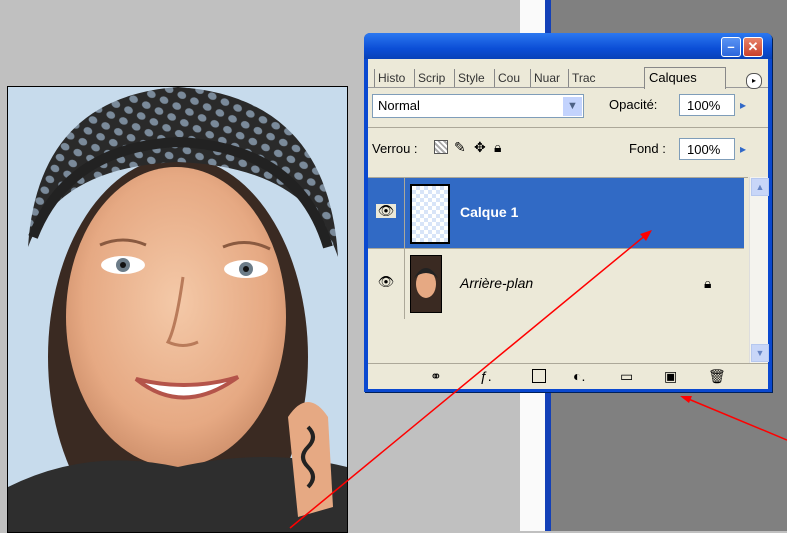  Describe the element at coordinates (686, 399) in the screenshot. I see `arrowhead-toolbar` at that location.